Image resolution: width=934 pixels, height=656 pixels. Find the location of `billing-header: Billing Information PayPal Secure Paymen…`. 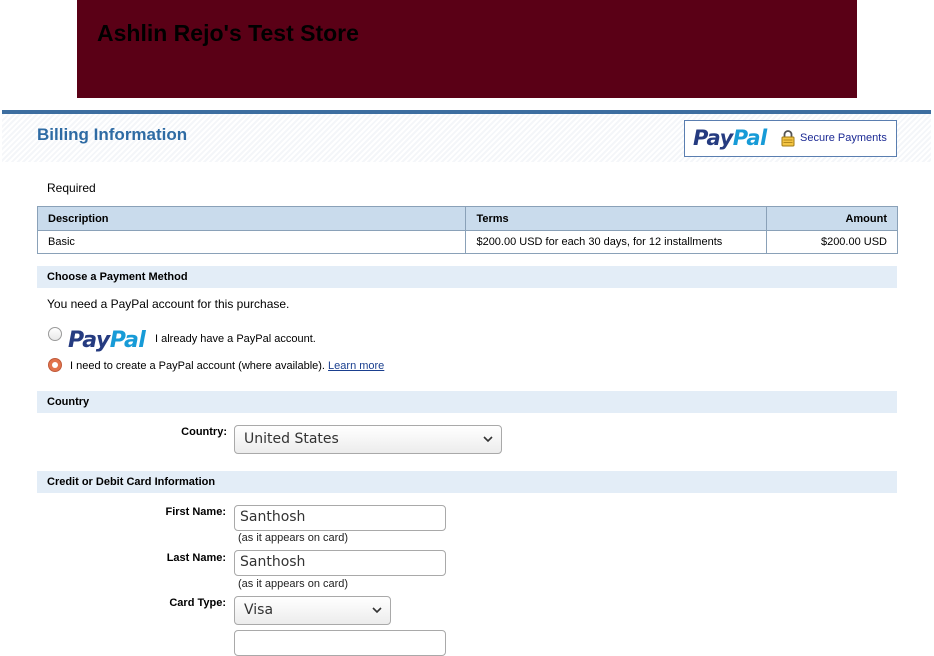

billing-header: Billing Information PayPal Secure Paymen… is located at coordinates (466, 138).